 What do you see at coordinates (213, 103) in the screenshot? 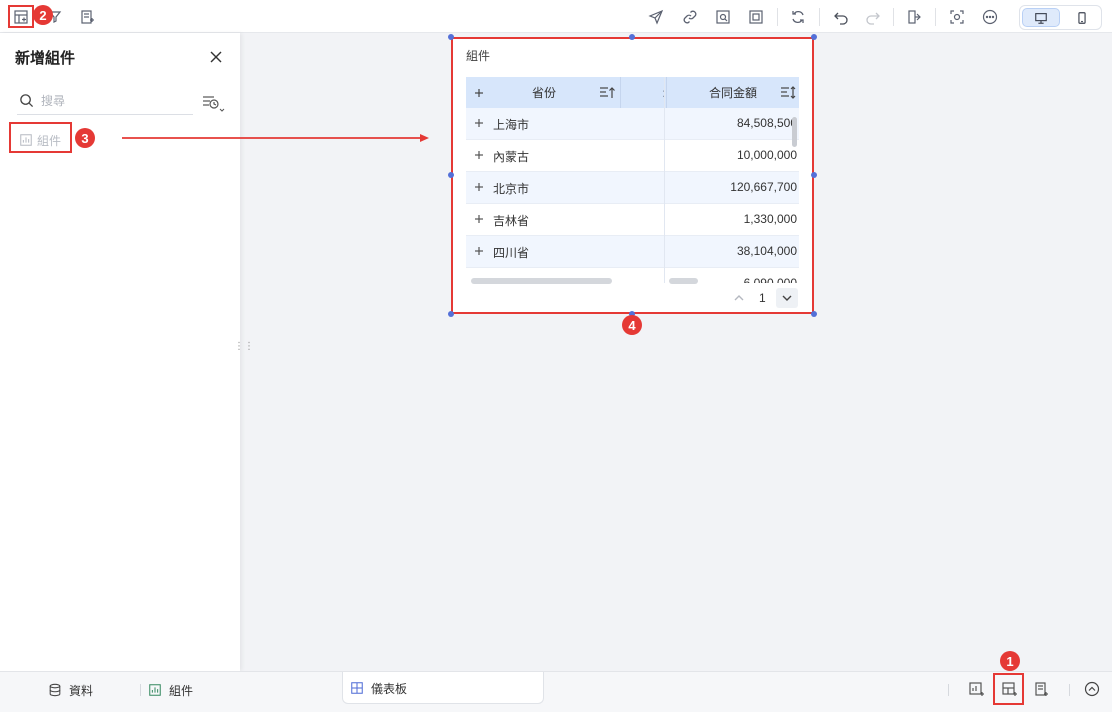
I see `filter-history-icon` at bounding box center [213, 103].